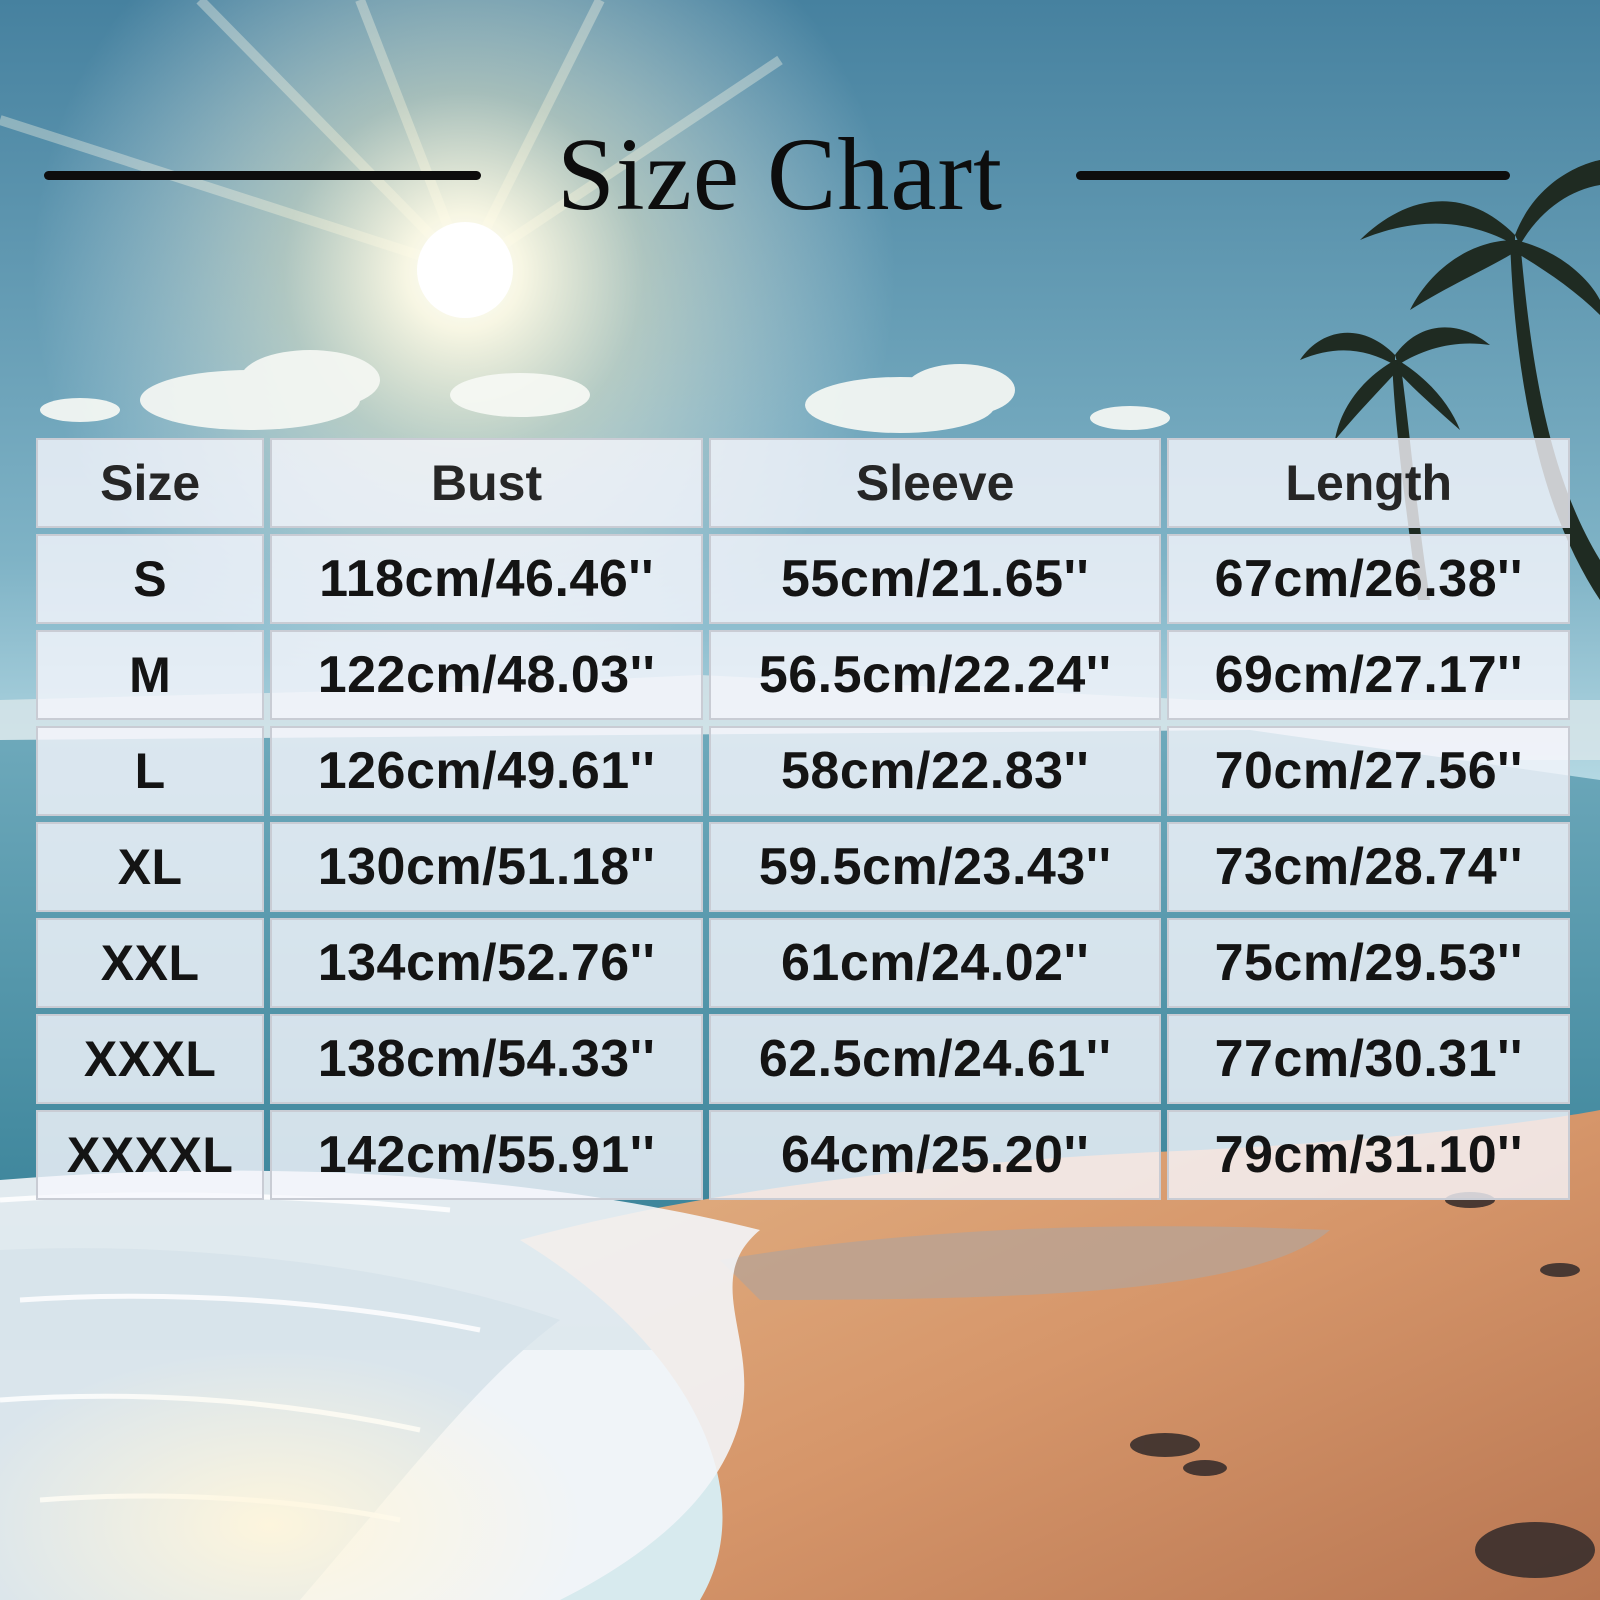 This screenshot has height=1600, width=1600. I want to click on column-header-length: Length, so click(1368, 483).